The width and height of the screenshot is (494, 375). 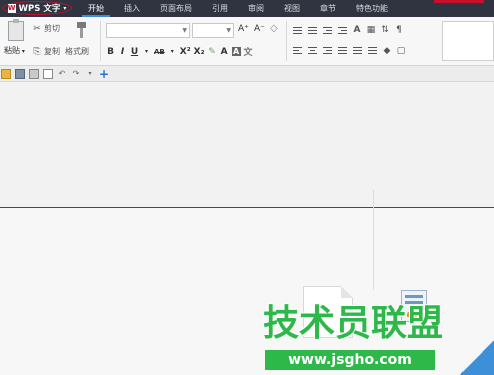 What do you see at coordinates (213, 30) in the screenshot?
I see `font-size-select: ▼` at bounding box center [213, 30].